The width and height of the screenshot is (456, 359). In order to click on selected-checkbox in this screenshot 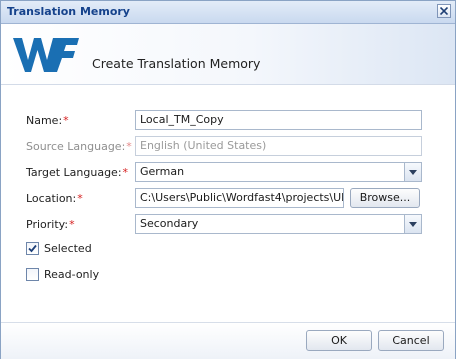, I will do `click(32, 248)`.